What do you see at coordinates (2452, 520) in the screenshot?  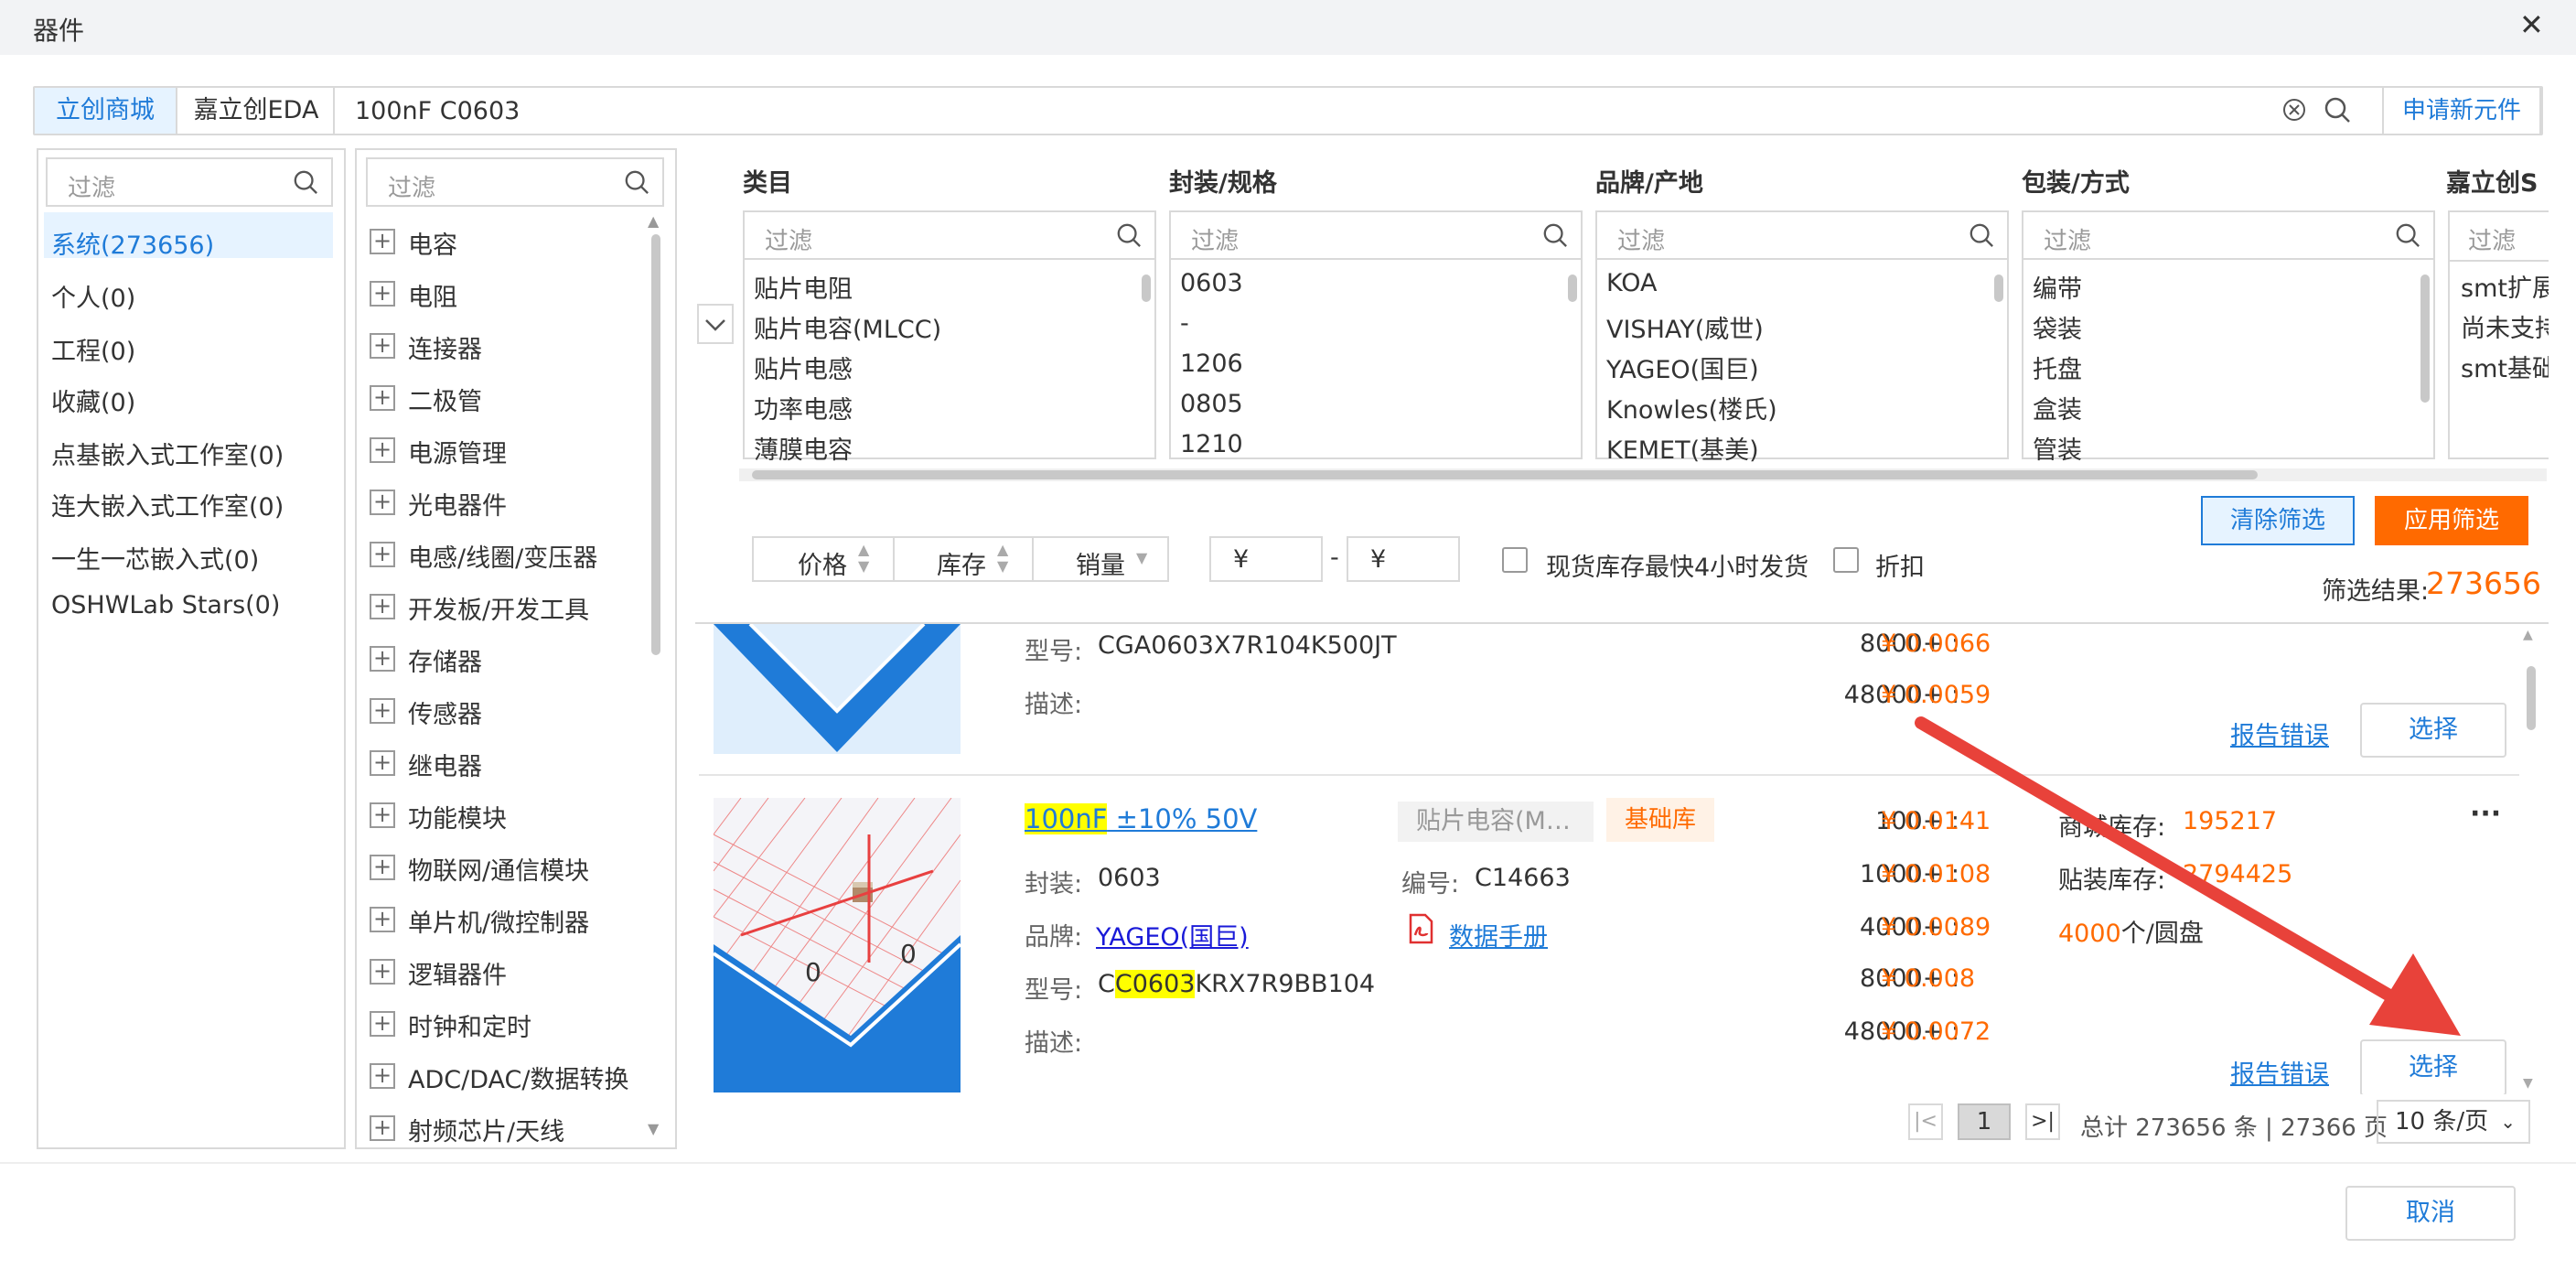 I see `apply-filter-button: 应用筛选` at bounding box center [2452, 520].